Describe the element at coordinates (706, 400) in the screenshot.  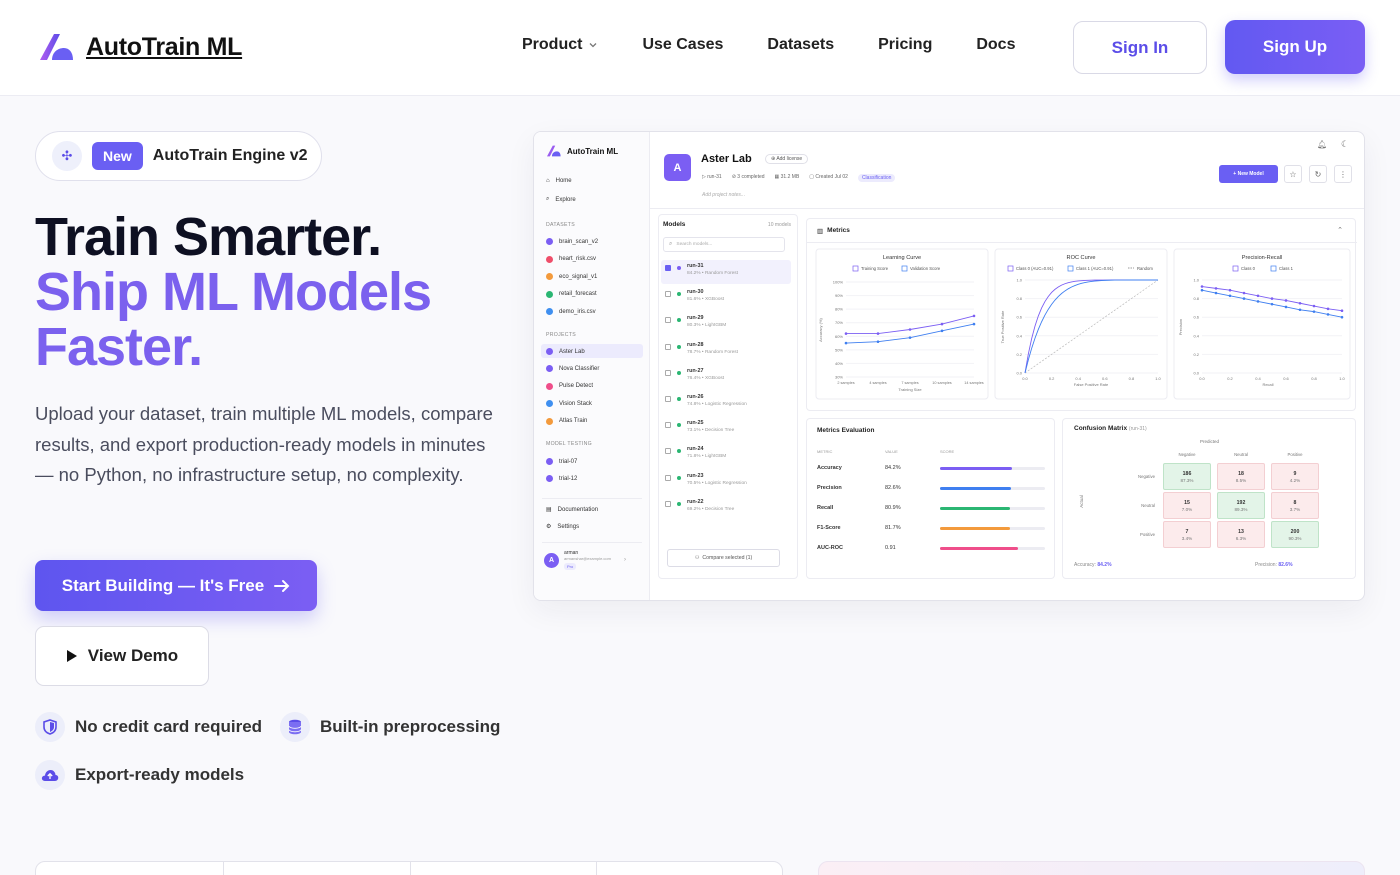
I see `model-run-item: run-26 74.8% • Logistic Regression` at that location.